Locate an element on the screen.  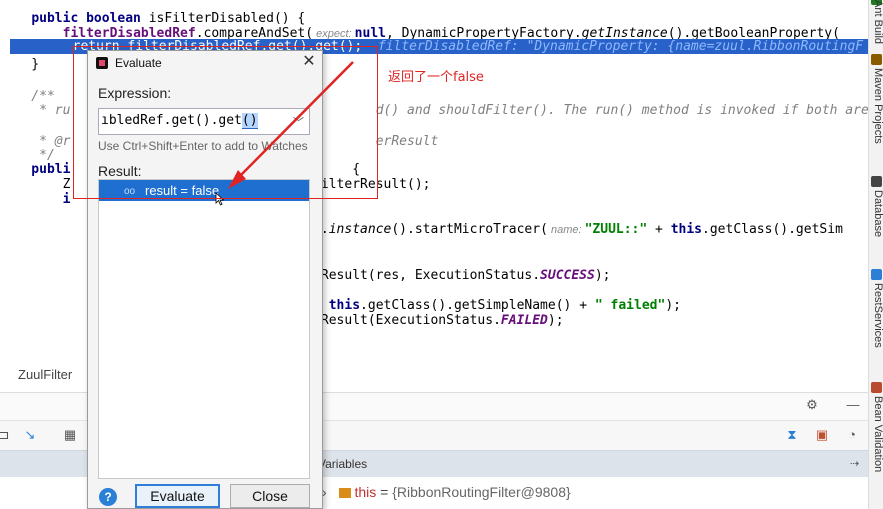
code-token: instance is located at coordinates (360, 229).